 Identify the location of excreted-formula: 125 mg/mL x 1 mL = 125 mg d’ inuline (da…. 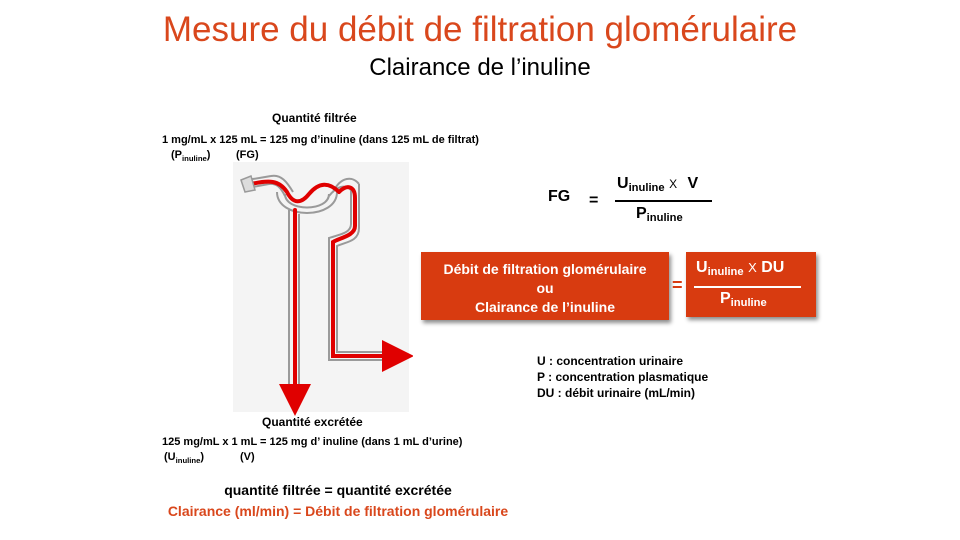
(312, 442).